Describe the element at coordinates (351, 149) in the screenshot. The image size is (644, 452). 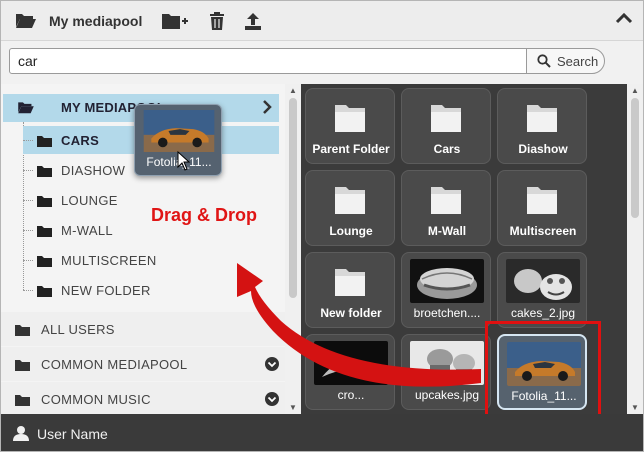
I see `tile-label: Parent Folder` at that location.